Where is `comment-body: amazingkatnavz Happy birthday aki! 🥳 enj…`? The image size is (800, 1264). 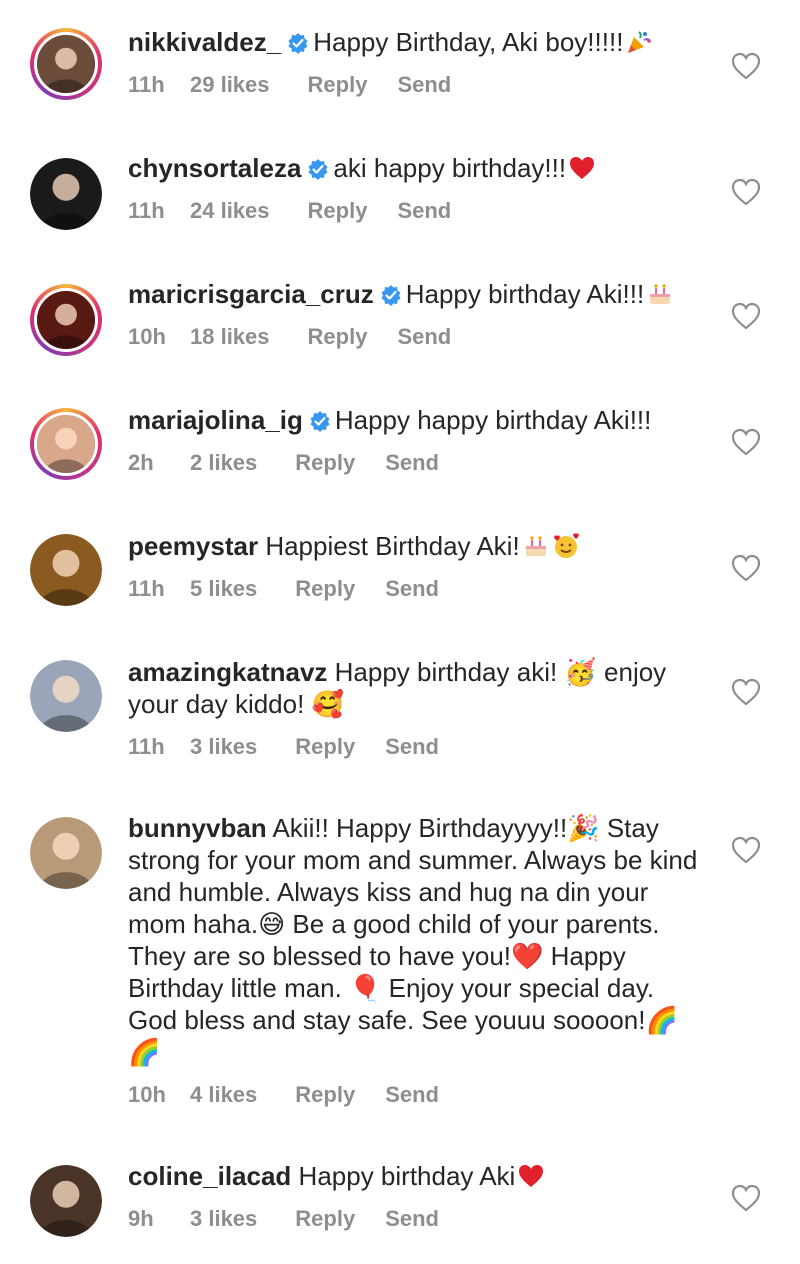 comment-body: amazingkatnavz Happy birthday aki! 🥳 enj… is located at coordinates (418, 709).